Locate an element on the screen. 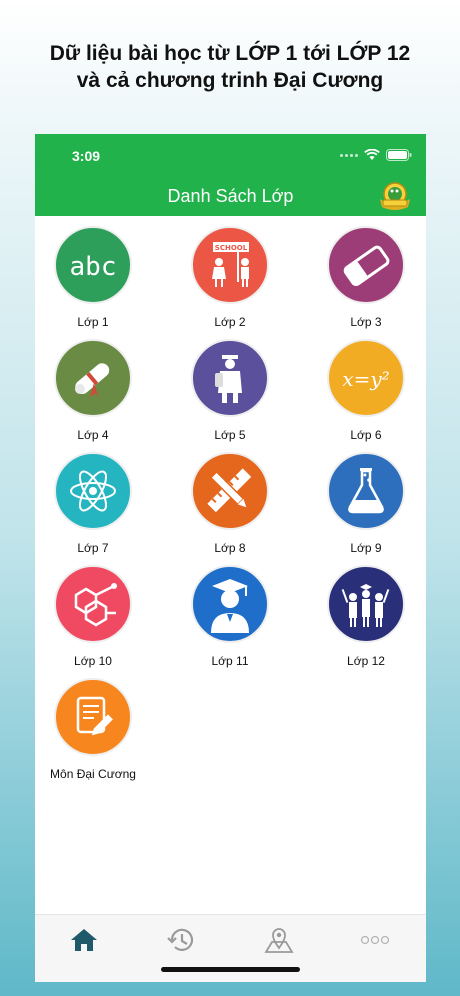 The image size is (460, 996). class-label: Lớp 6 is located at coordinates (366, 435).